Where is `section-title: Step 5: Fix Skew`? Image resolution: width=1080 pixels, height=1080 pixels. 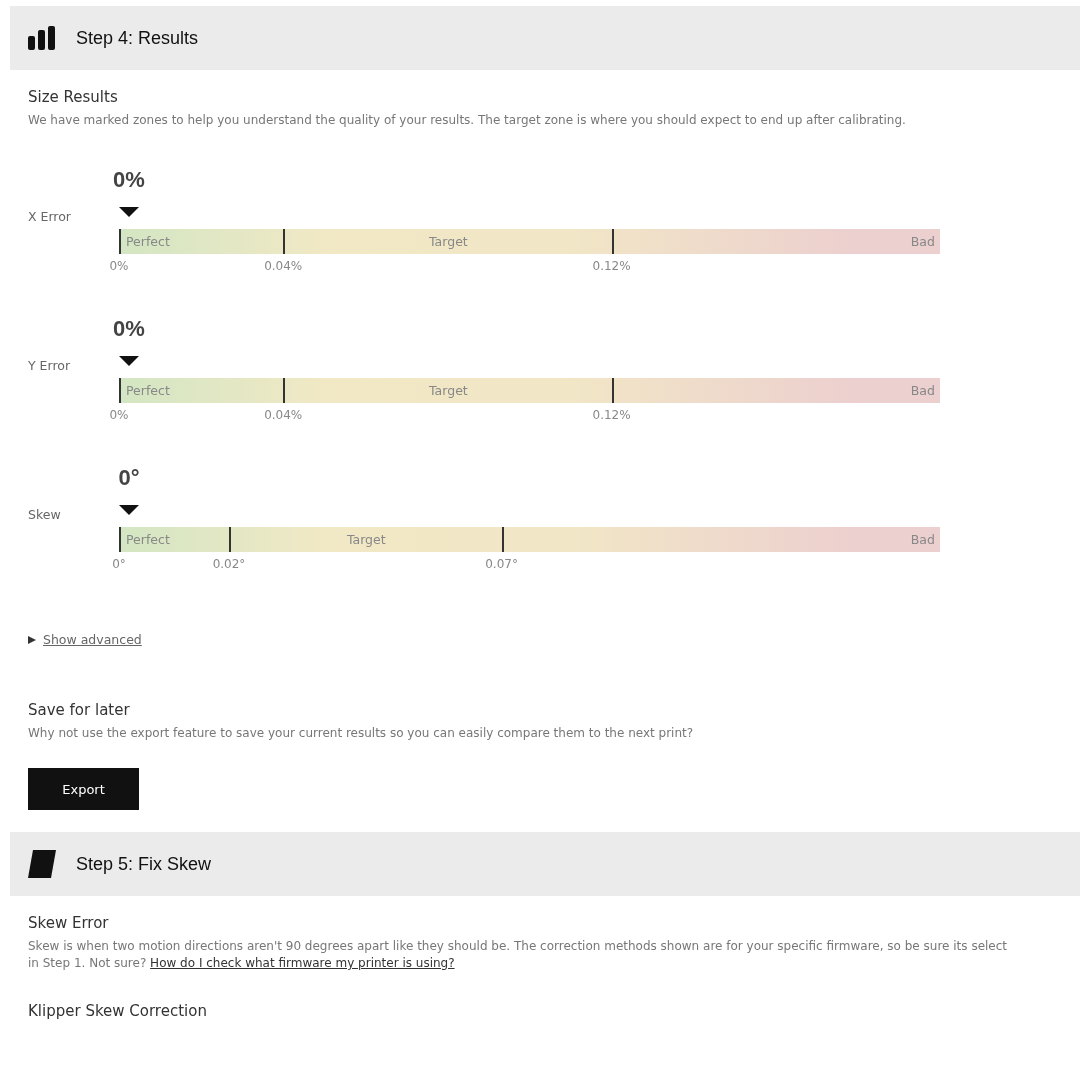
section-title: Step 5: Fix Skew is located at coordinates (144, 864).